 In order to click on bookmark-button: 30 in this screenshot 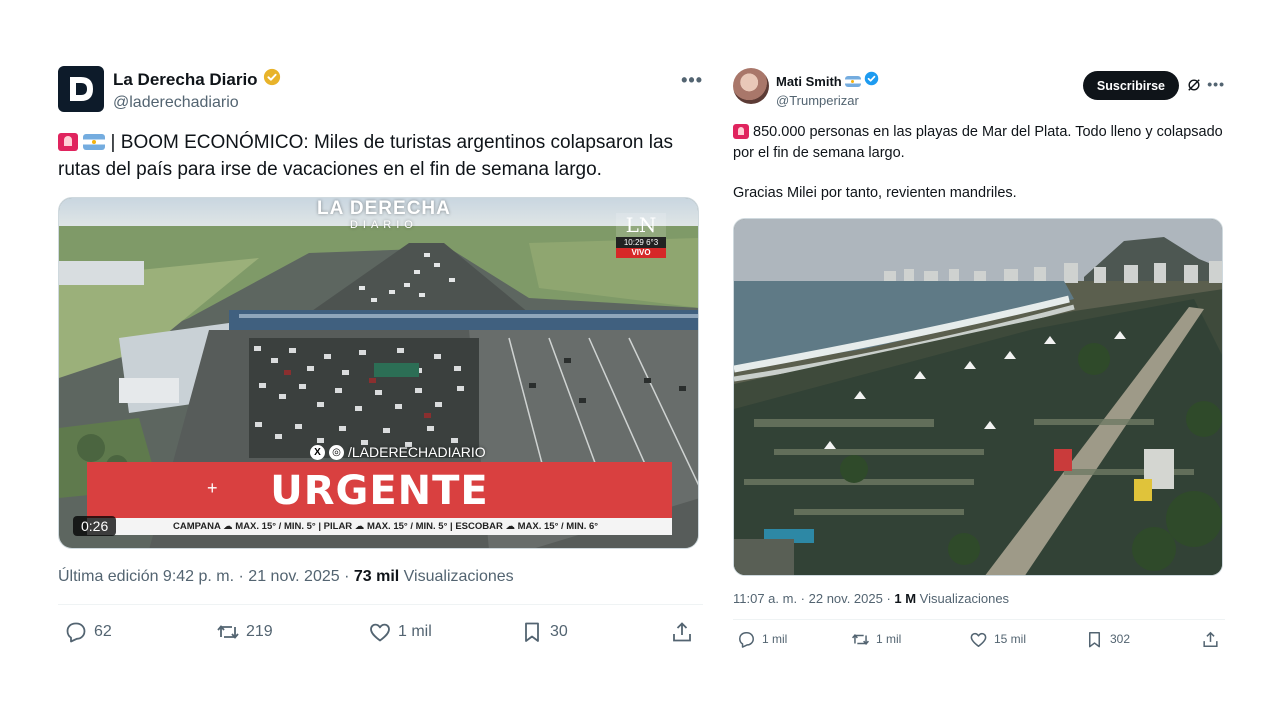, I will do `click(544, 632)`.